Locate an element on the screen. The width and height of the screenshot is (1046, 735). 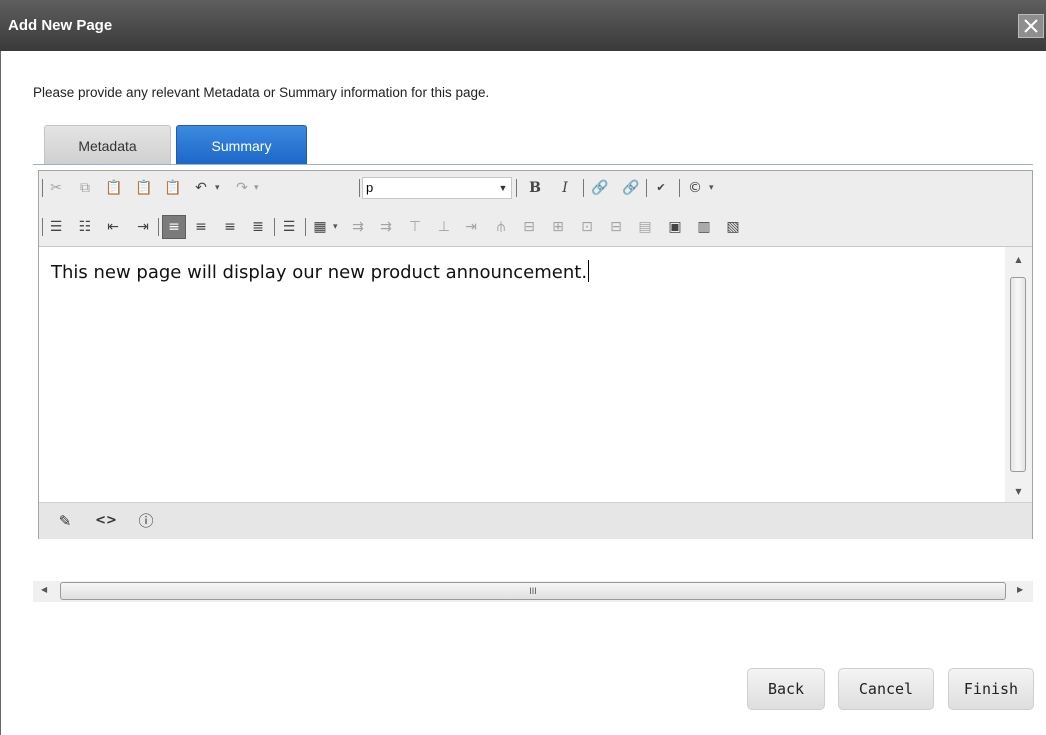
unordered-list-icon: ☷ is located at coordinates (85, 227).